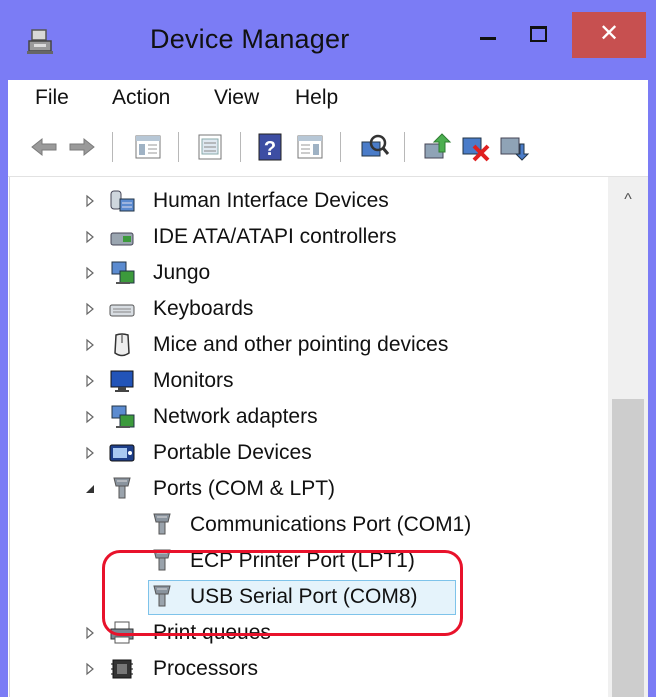 This screenshot has width=656, height=697. I want to click on forward-arrow-icon, so click(82, 147).